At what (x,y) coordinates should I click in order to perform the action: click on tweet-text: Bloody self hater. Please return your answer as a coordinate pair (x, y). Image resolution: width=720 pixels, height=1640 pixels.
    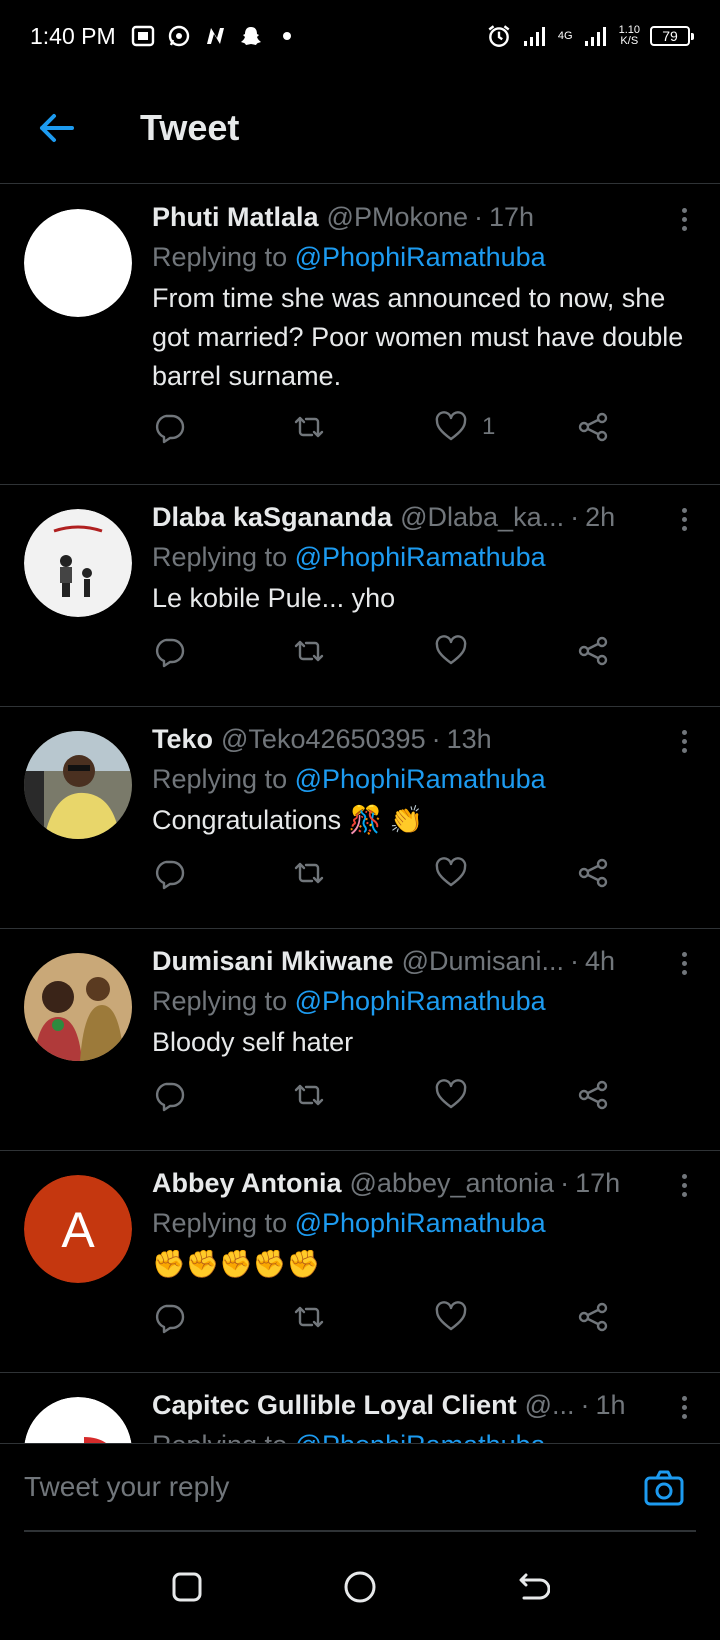
    Looking at the image, I should click on (253, 1042).